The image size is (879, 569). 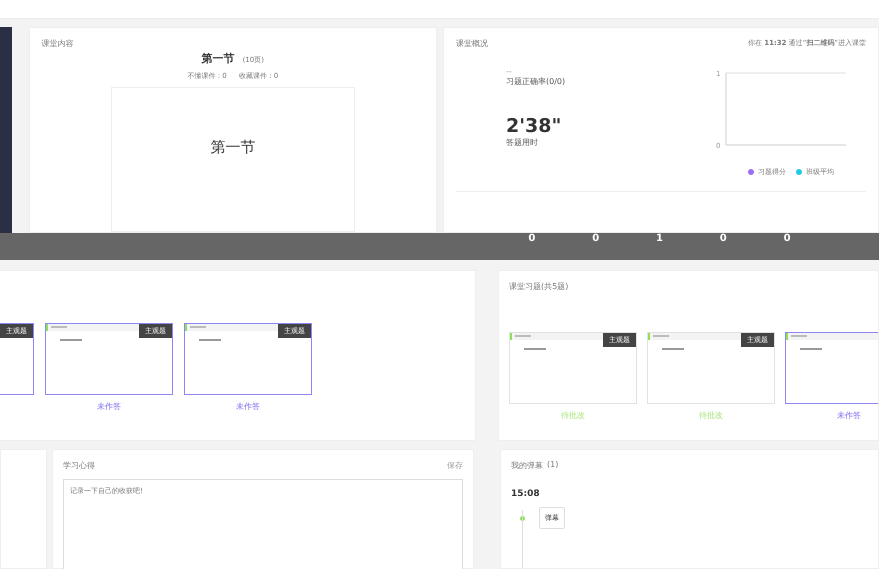 I want to click on accuracy-label: 习题正确率(0/0), so click(x=536, y=81).